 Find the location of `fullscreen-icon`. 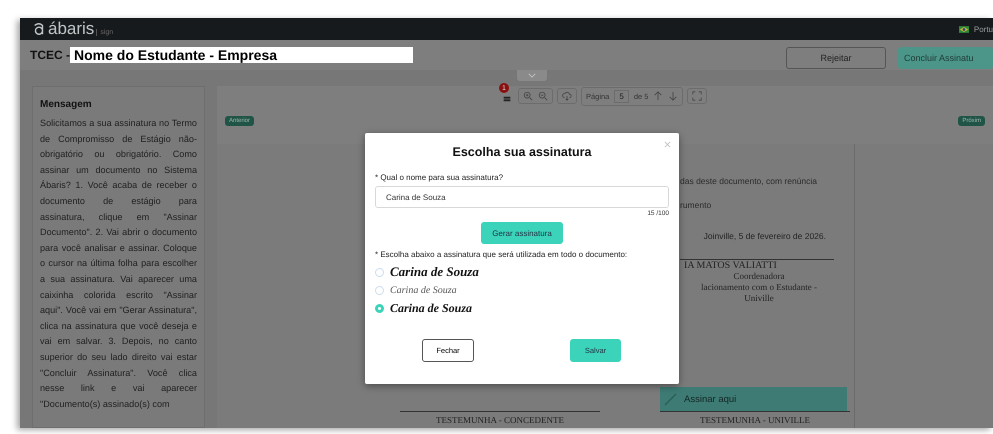

fullscreen-icon is located at coordinates (697, 96).